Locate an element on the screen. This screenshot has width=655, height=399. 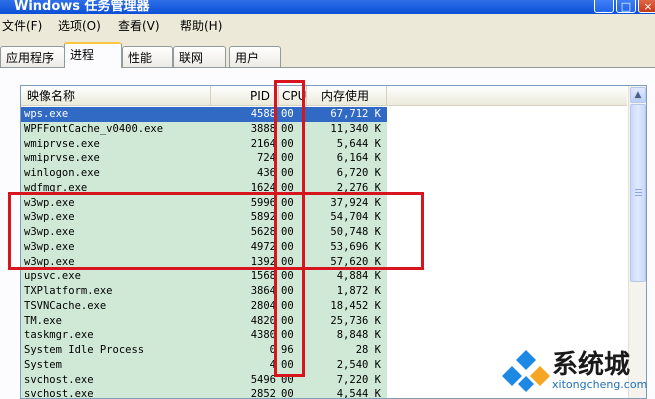
menu-view: 查看(V) is located at coordinates (139, 25).